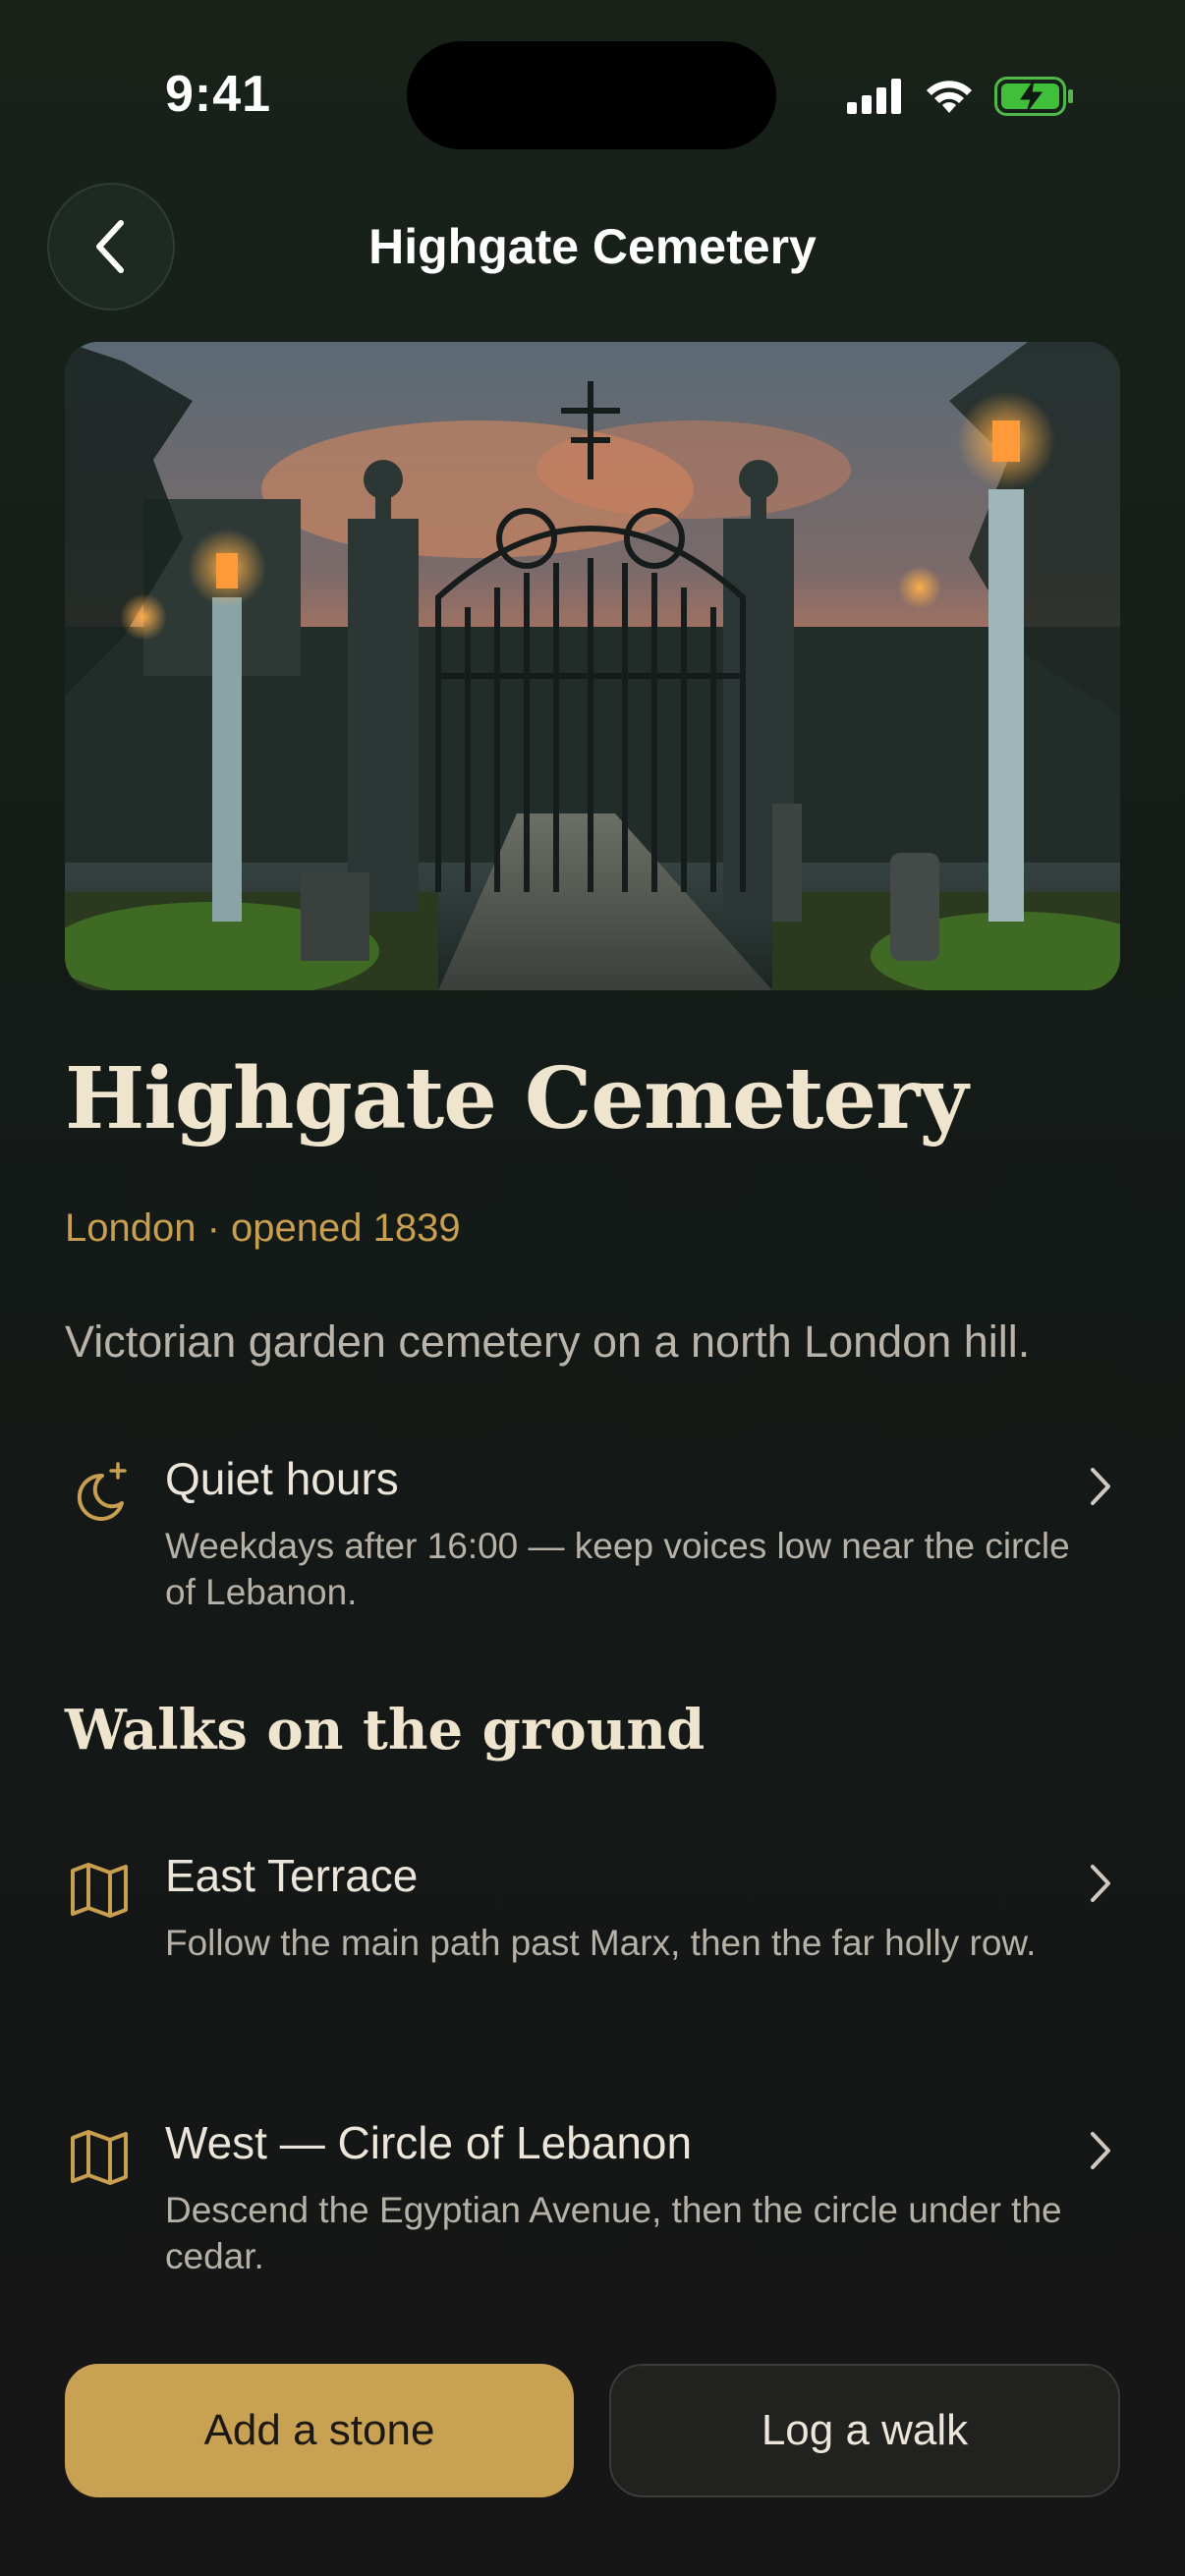 The image size is (1185, 2576). I want to click on wifi-icon, so click(950, 97).